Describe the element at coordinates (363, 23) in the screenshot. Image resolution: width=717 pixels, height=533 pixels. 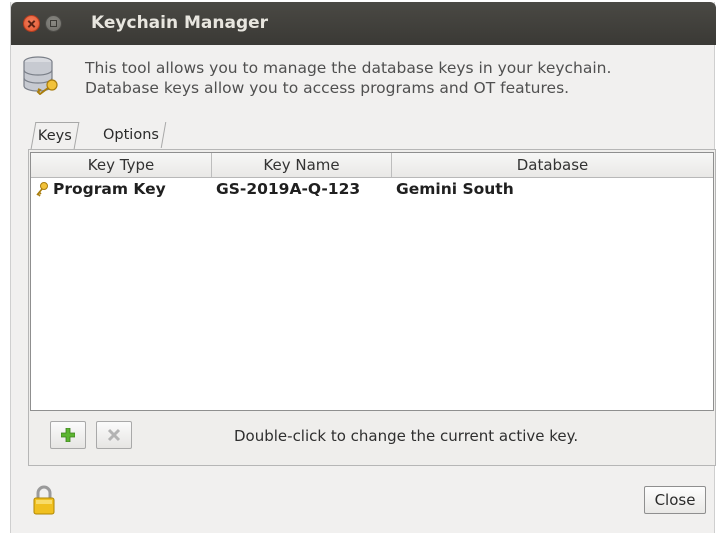
I see `title-bar: Keychain Manager` at that location.